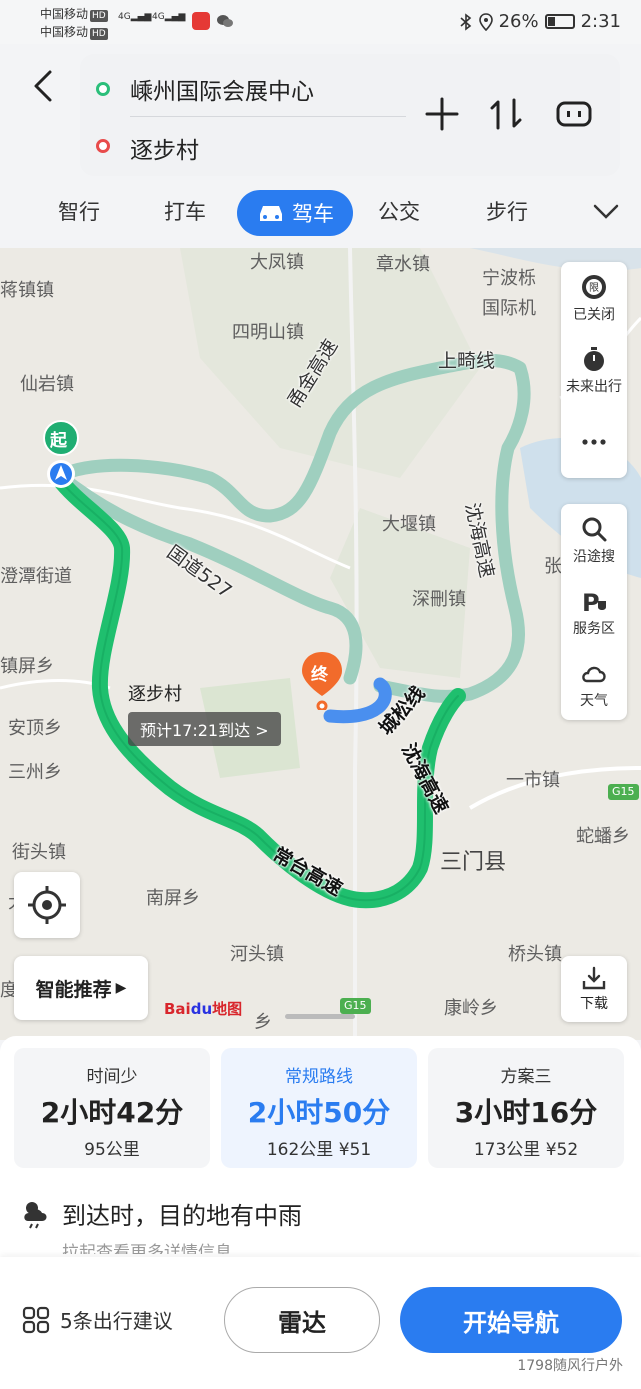  What do you see at coordinates (526, 1077) in the screenshot?
I see `plan-name: 方案三` at bounding box center [526, 1077].